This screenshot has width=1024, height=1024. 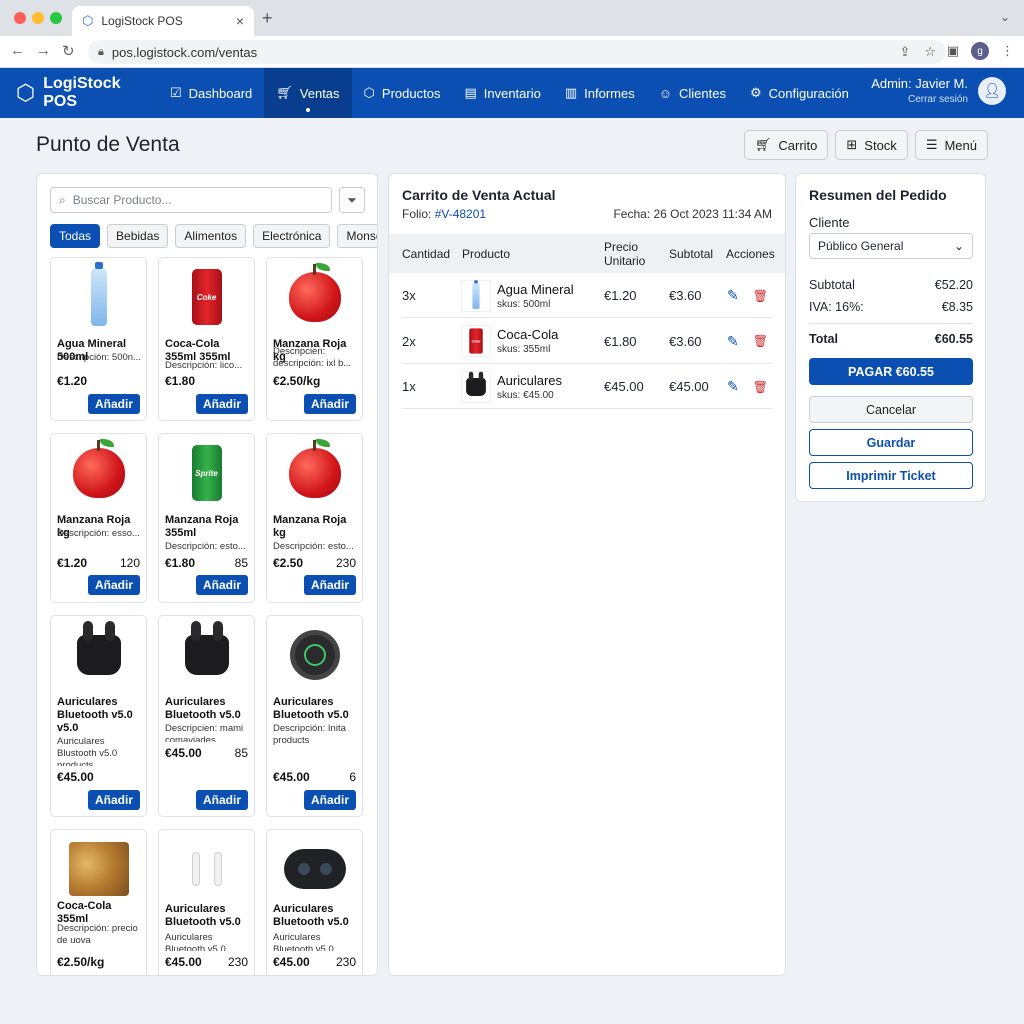 I want to click on url-text: pos.logistock.com/ventas, so click(x=184, y=52).